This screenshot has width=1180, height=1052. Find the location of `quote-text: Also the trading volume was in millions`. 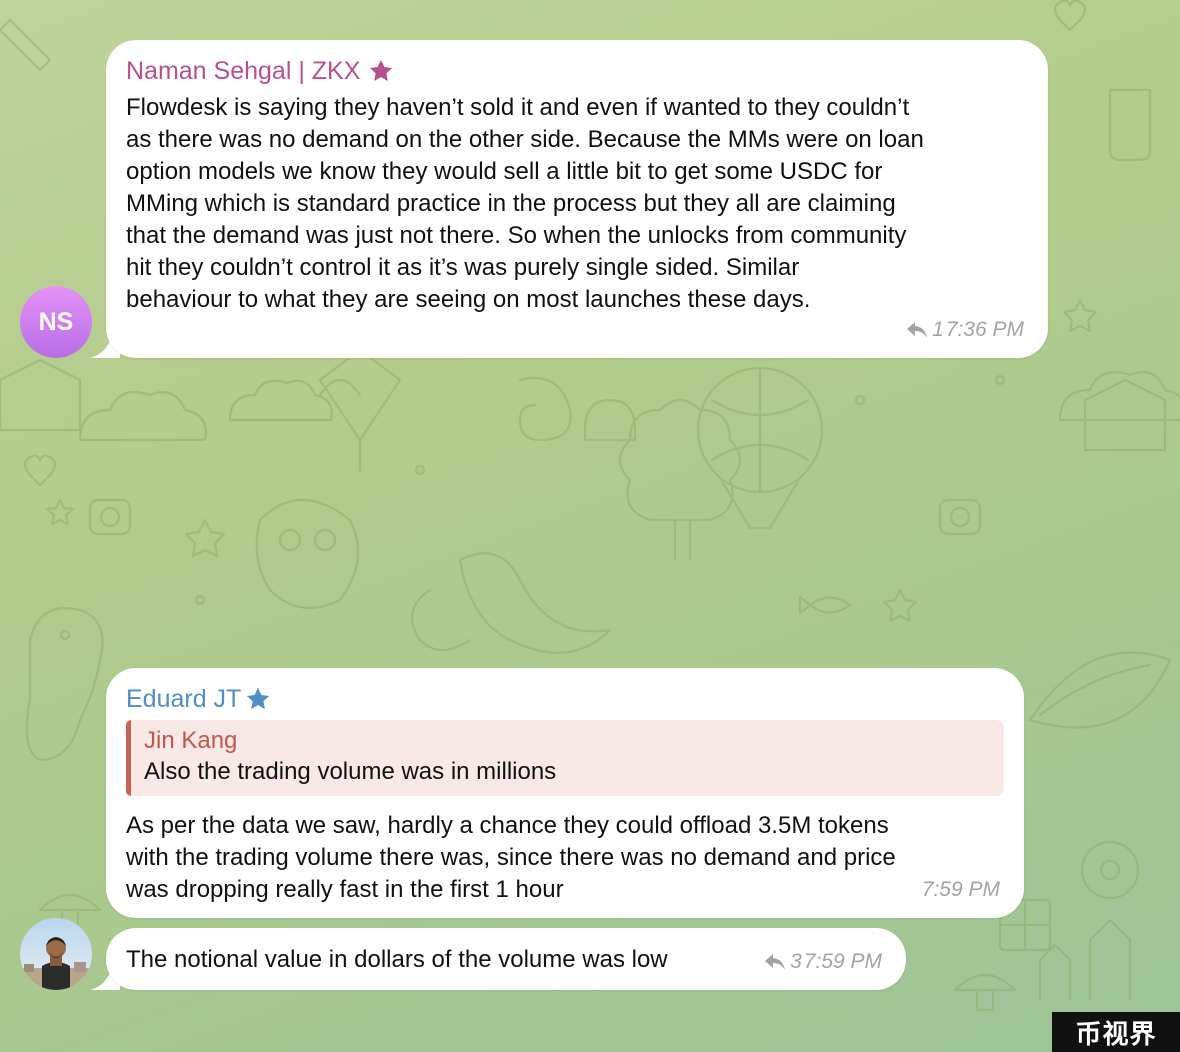

quote-text: Also the trading volume was in millions is located at coordinates (350, 771).